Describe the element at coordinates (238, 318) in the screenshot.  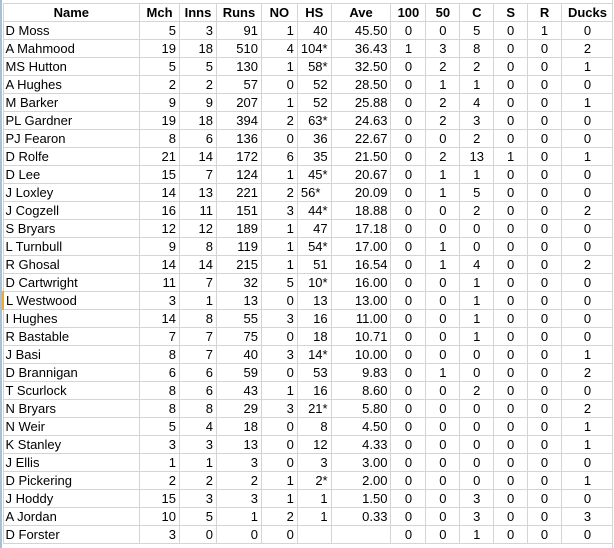
I see `cell-runs: 55` at that location.